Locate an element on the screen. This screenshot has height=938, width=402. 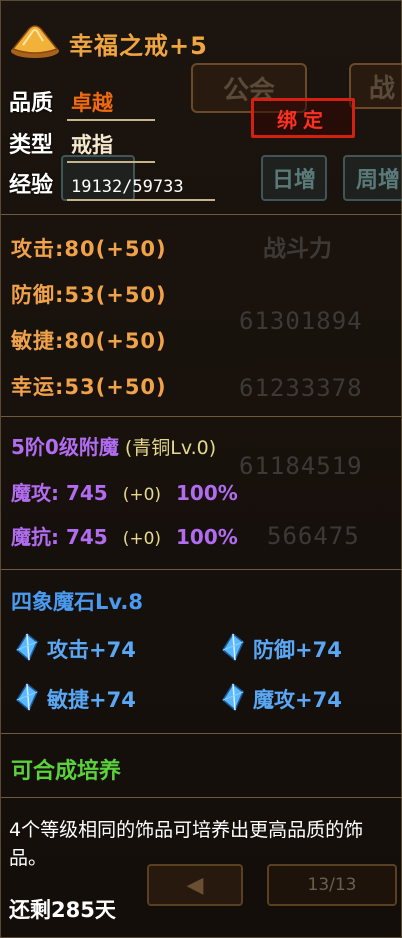
enchant-stat-name: 魔抗: is located at coordinates (35, 537).